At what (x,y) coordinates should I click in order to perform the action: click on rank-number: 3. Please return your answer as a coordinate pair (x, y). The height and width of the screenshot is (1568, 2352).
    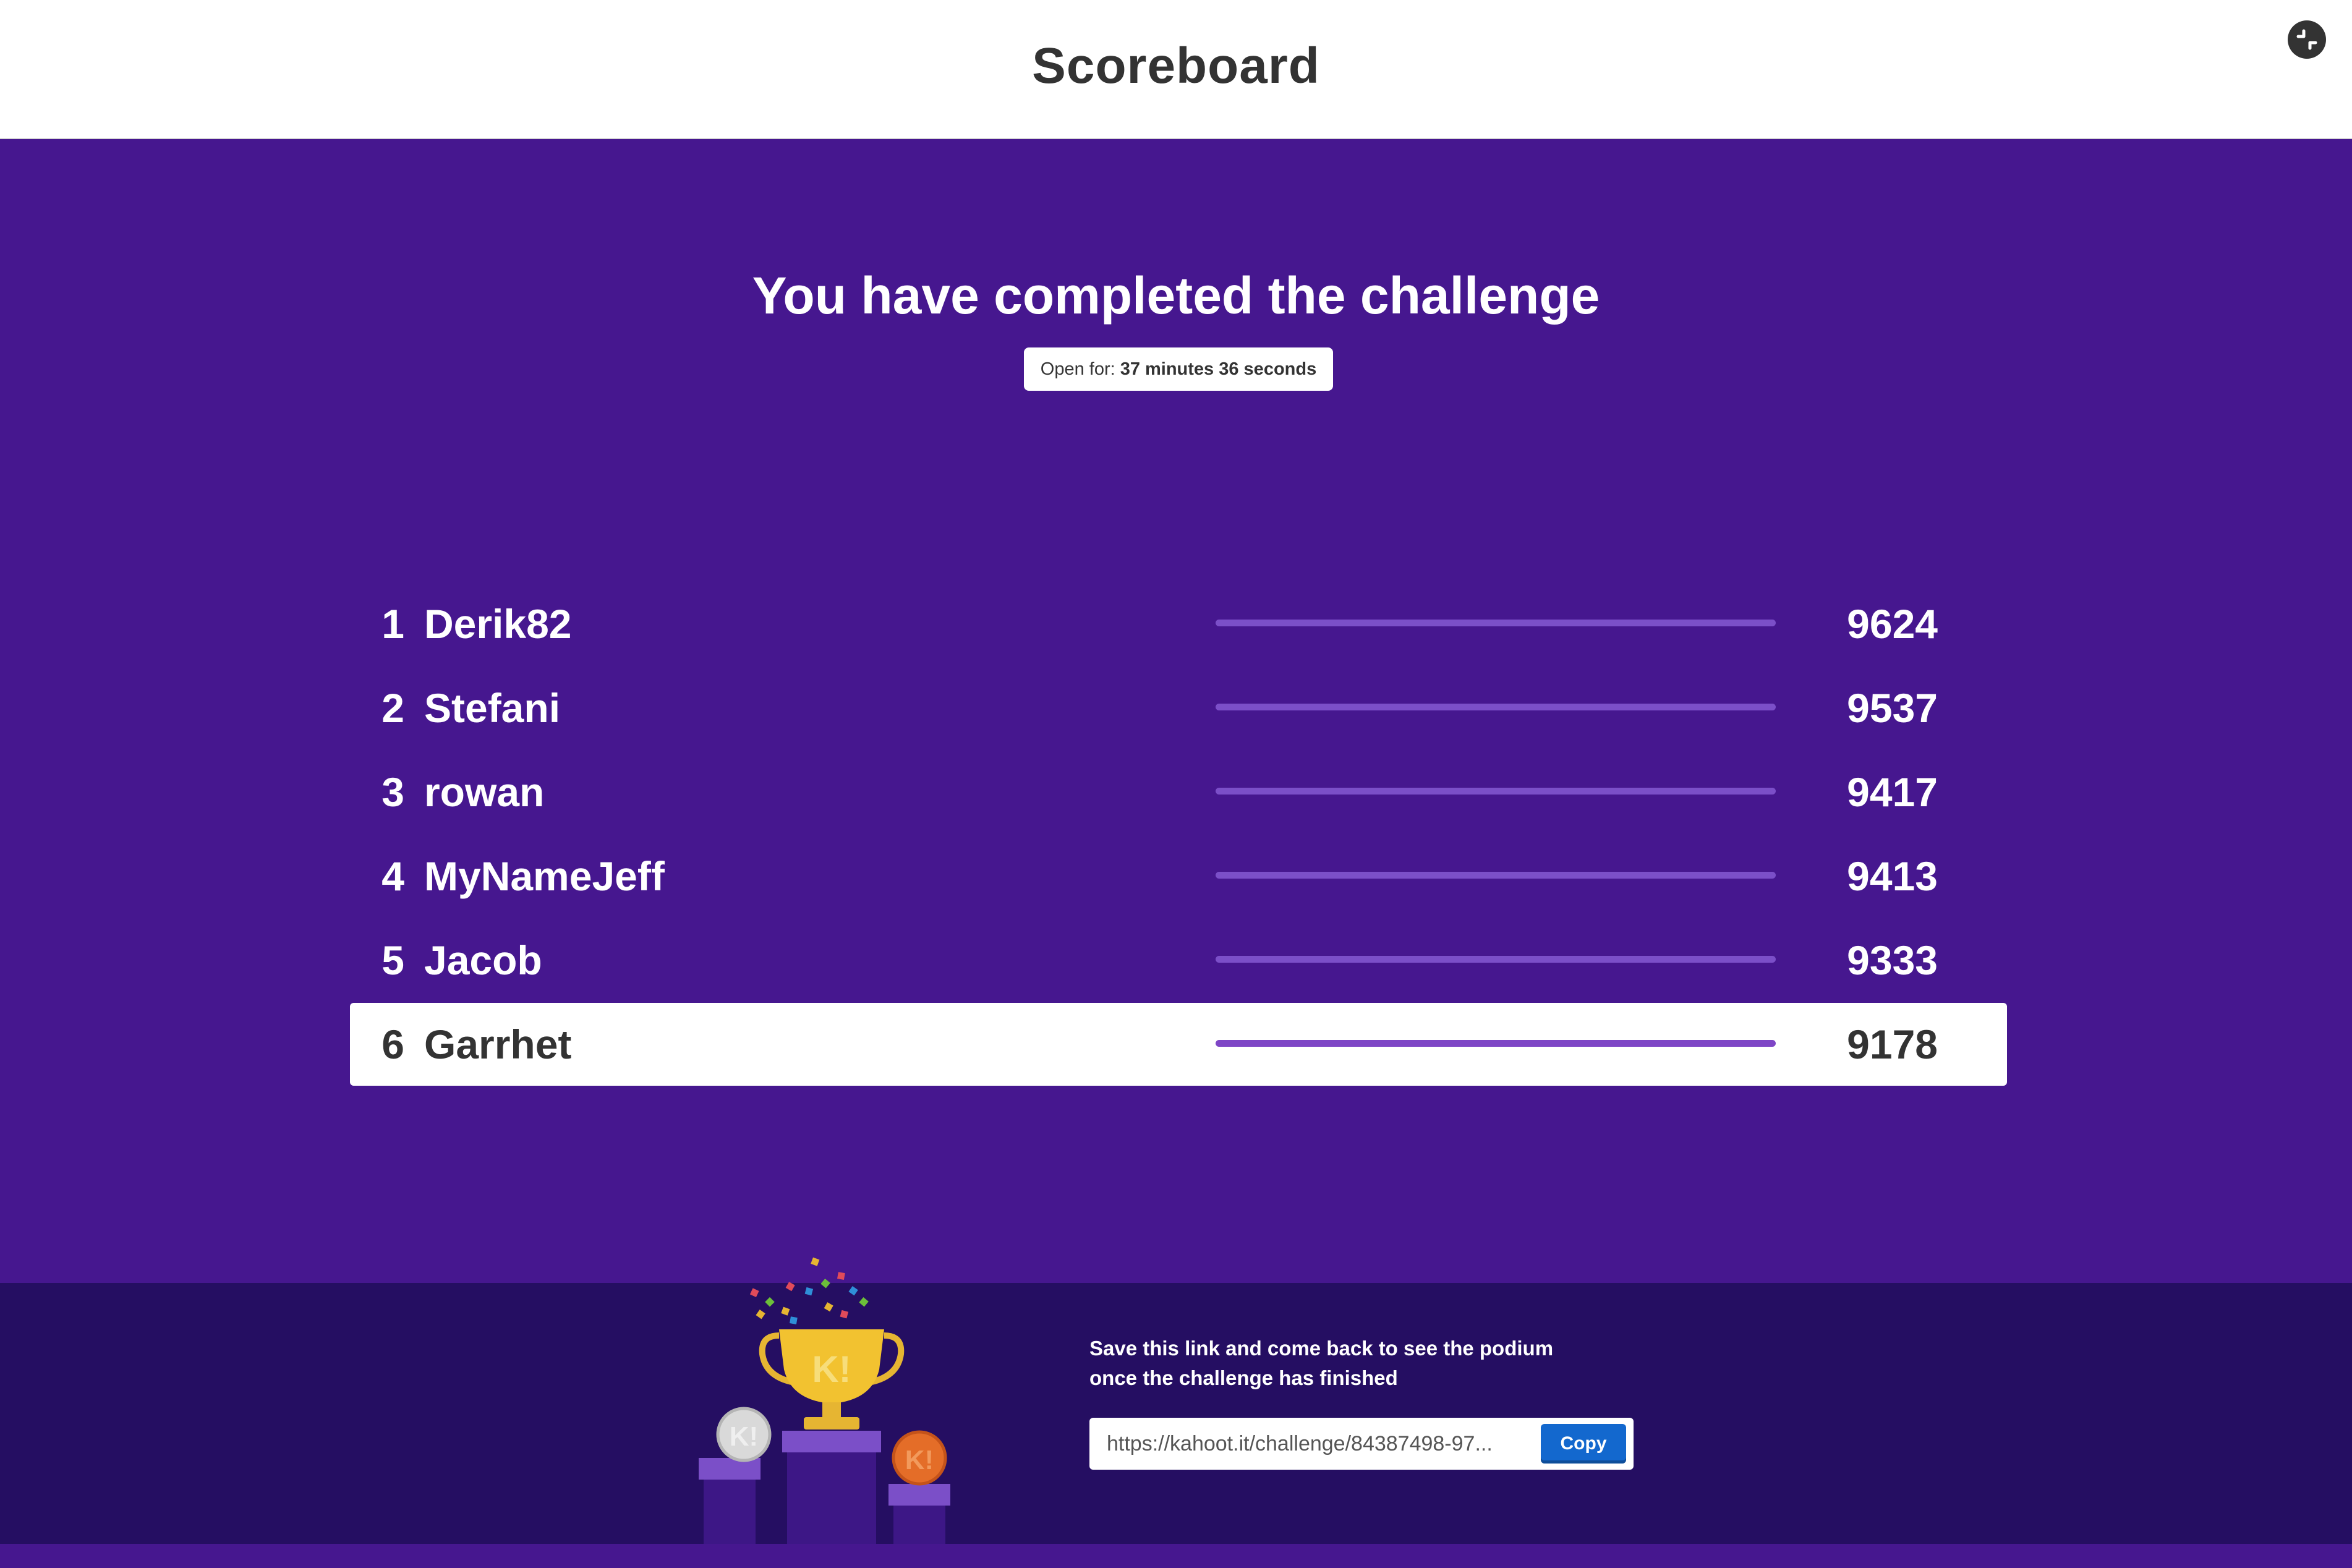
    Looking at the image, I should click on (392, 792).